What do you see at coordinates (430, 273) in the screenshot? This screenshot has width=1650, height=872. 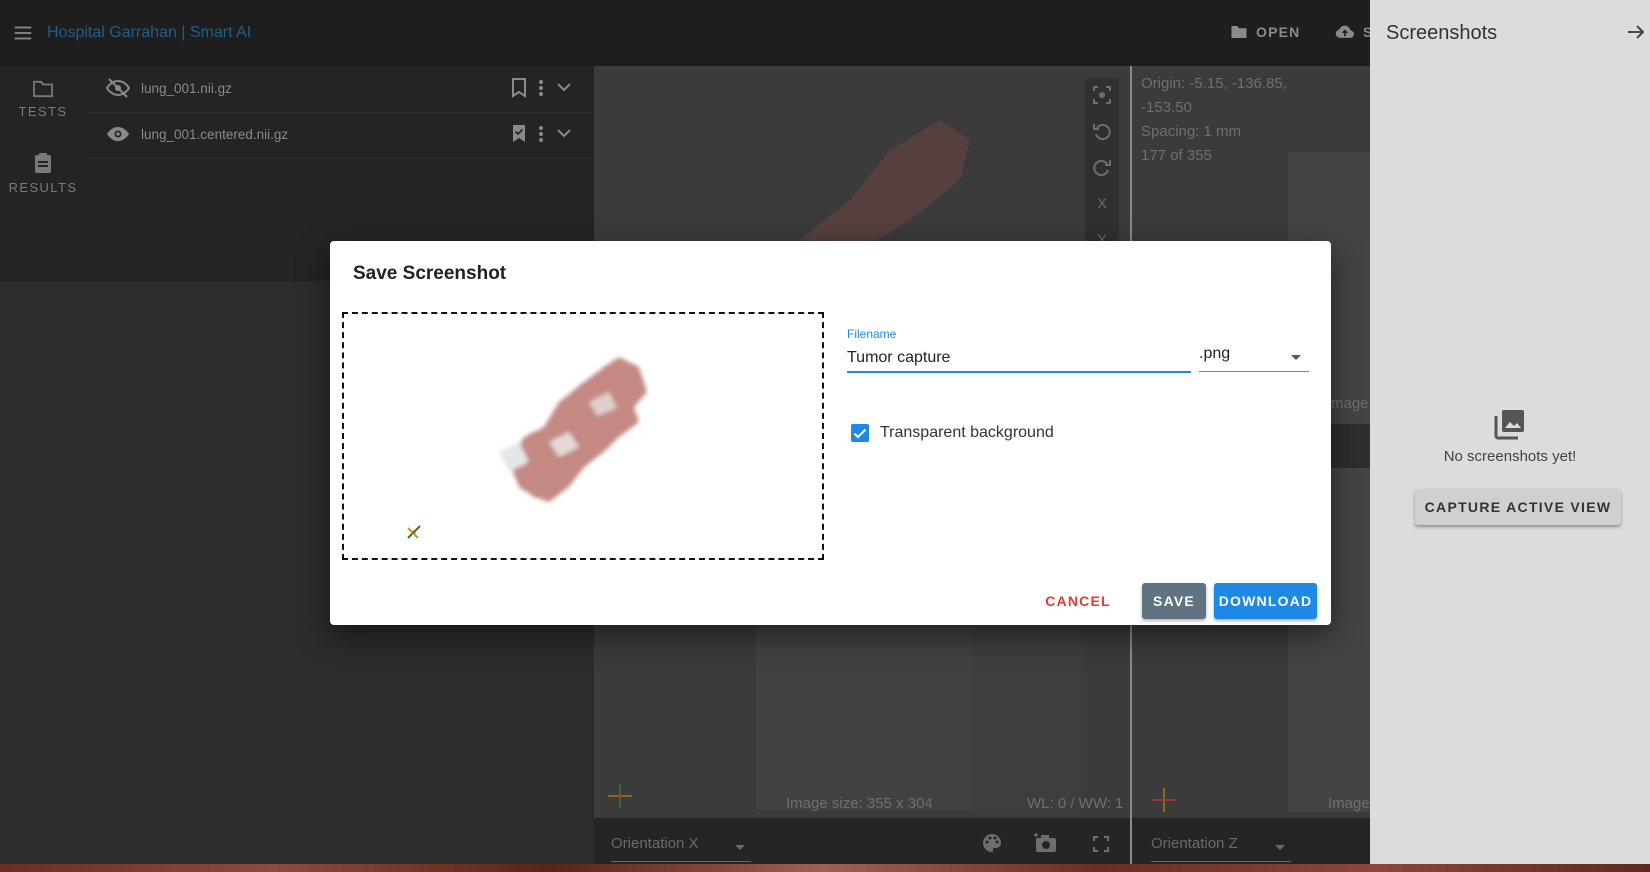 I see `dialog-title: Save Screenshot` at bounding box center [430, 273].